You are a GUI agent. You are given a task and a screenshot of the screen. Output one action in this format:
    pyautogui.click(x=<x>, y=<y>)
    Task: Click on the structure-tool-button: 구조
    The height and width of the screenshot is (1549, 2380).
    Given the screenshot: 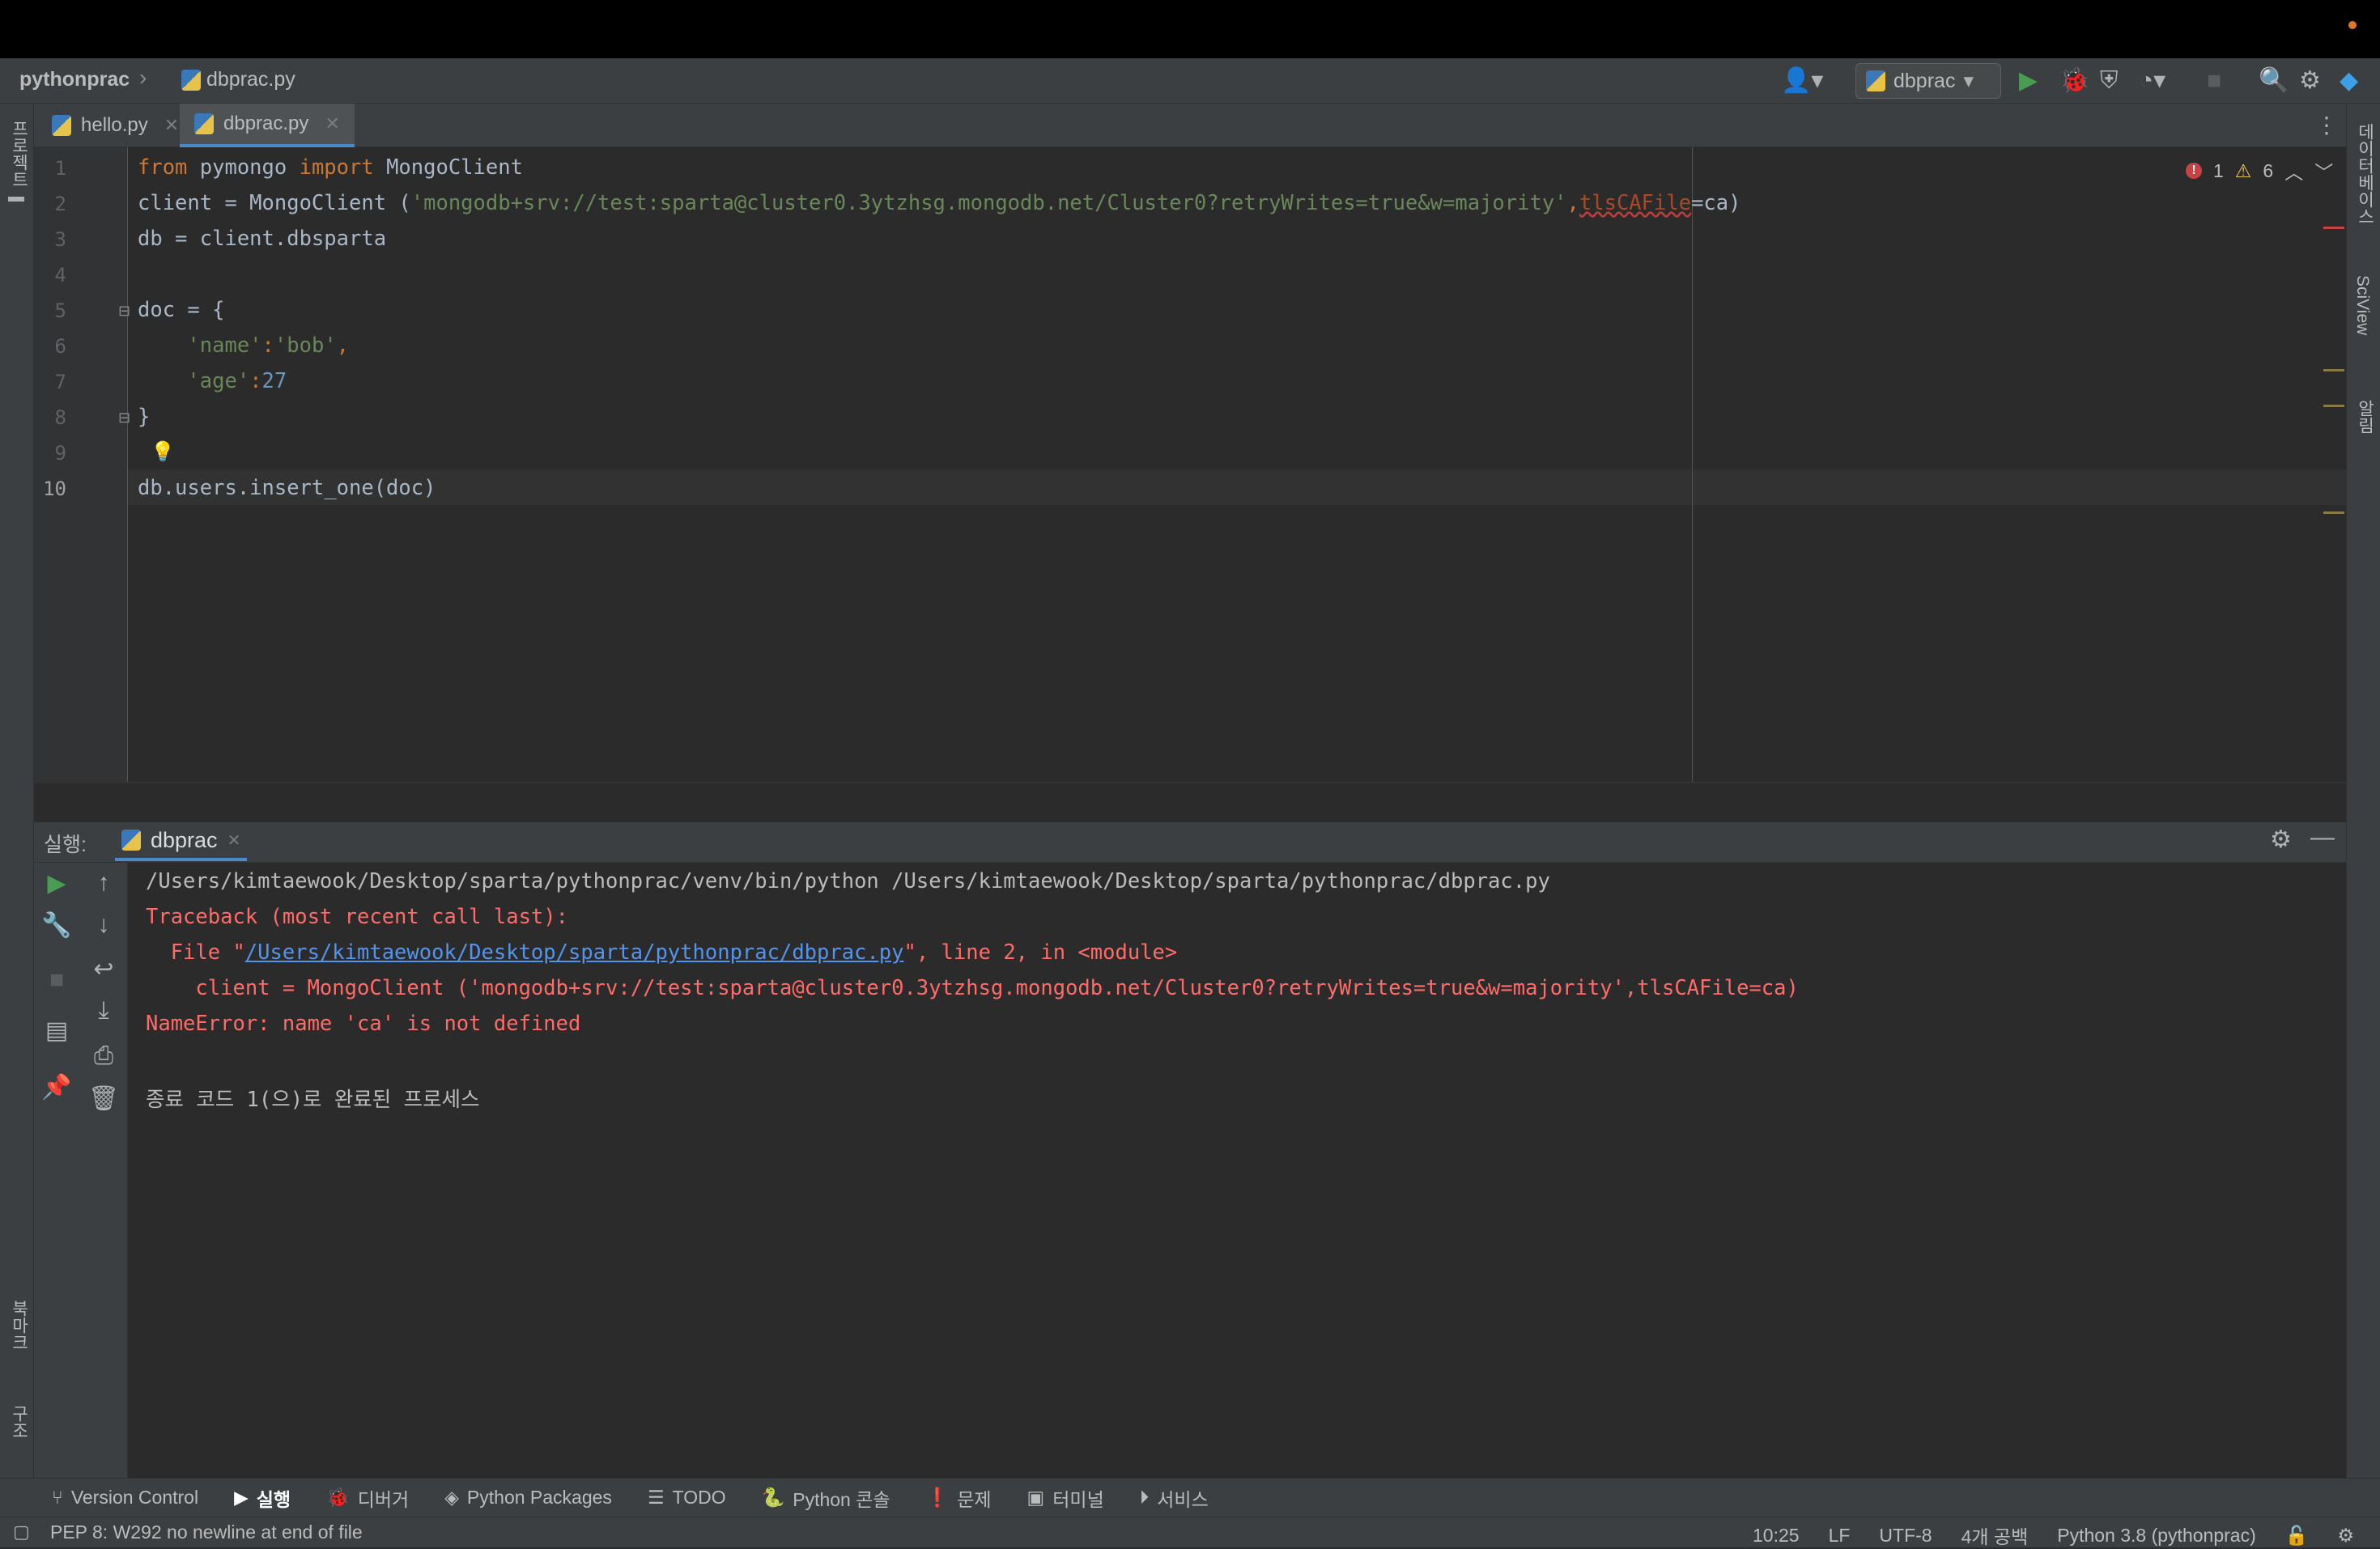 What is the action you would take?
    pyautogui.click(x=19, y=1422)
    